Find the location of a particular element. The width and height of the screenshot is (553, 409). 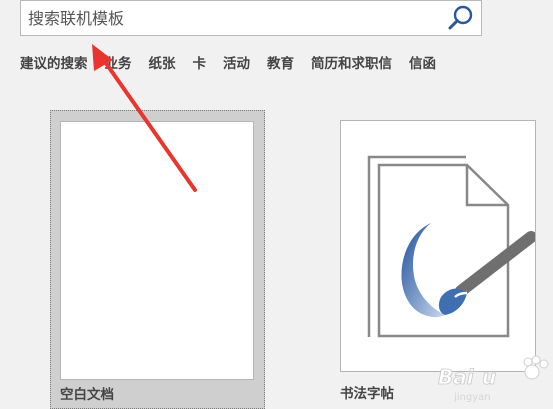

search-box is located at coordinates (251, 18).